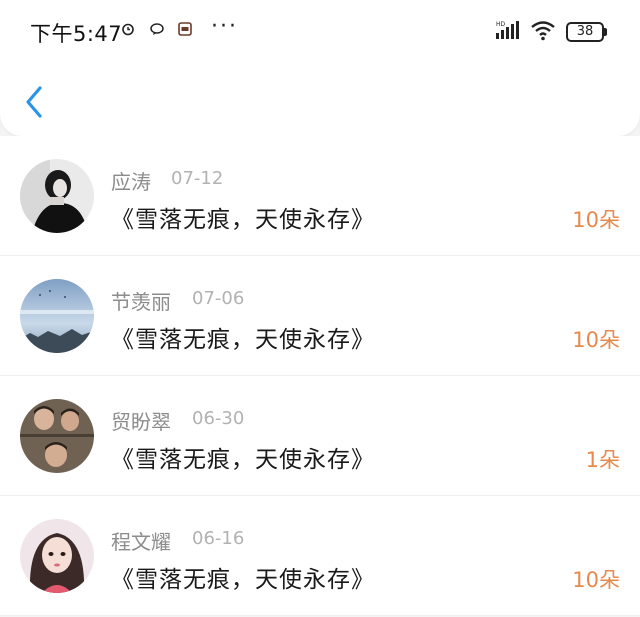 This screenshot has width=640, height=617. What do you see at coordinates (543, 31) in the screenshot?
I see `wifi-icon` at bounding box center [543, 31].